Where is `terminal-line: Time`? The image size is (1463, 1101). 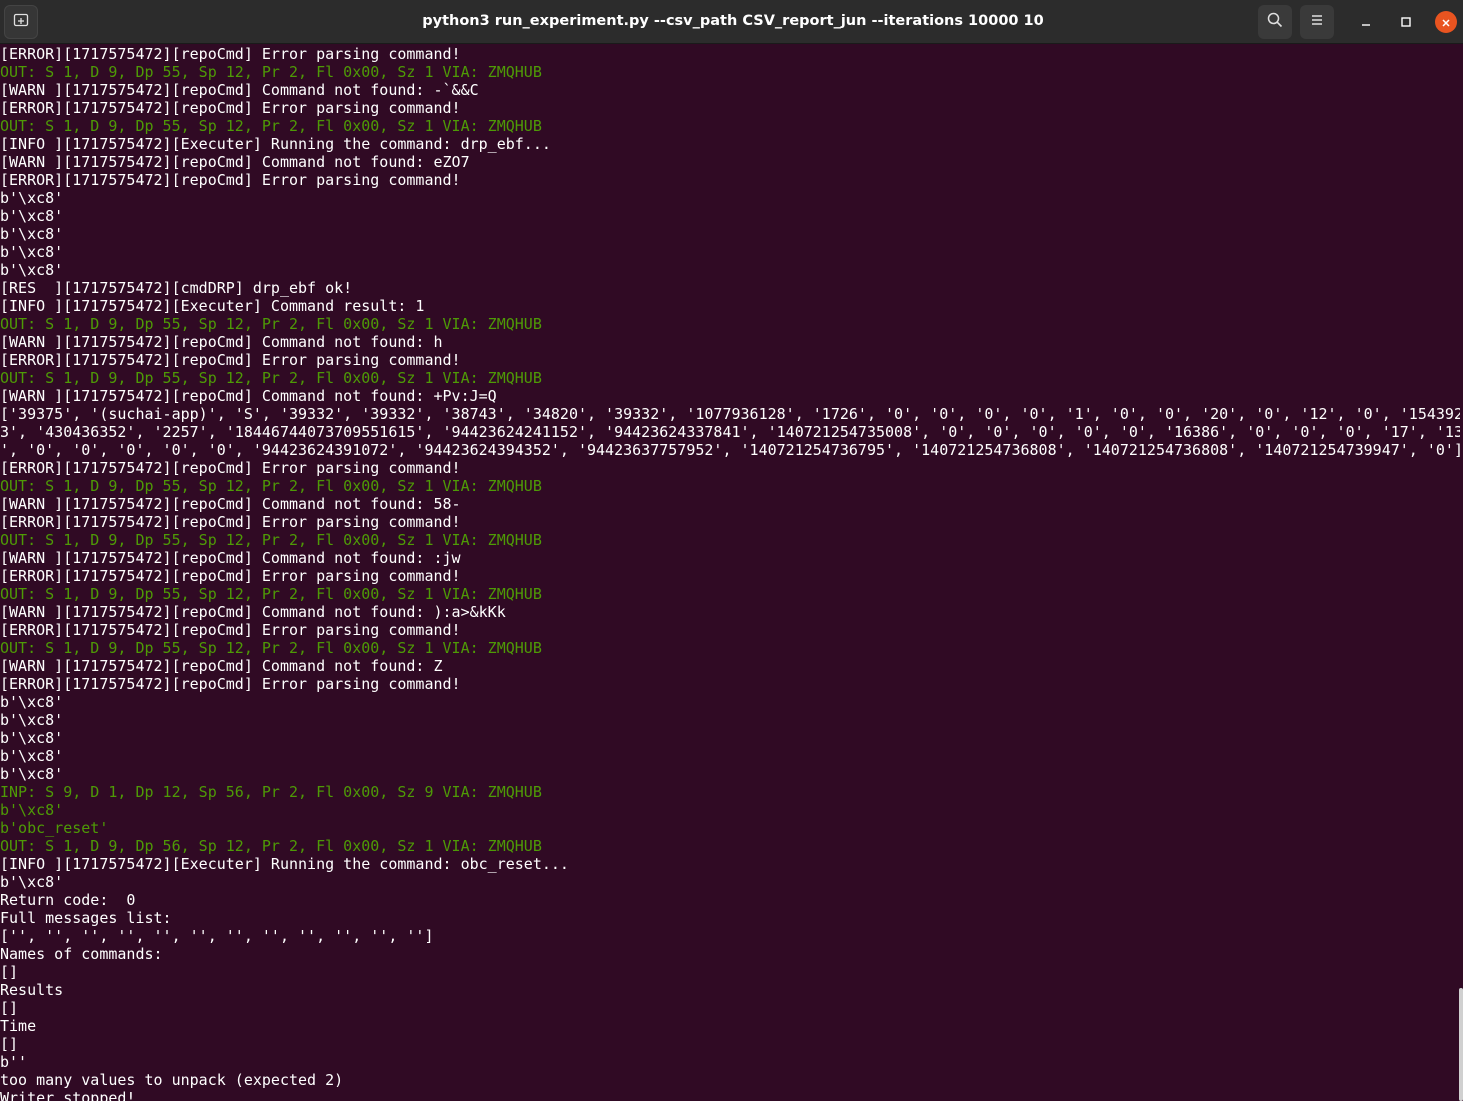 terminal-line: Time is located at coordinates (18, 1026).